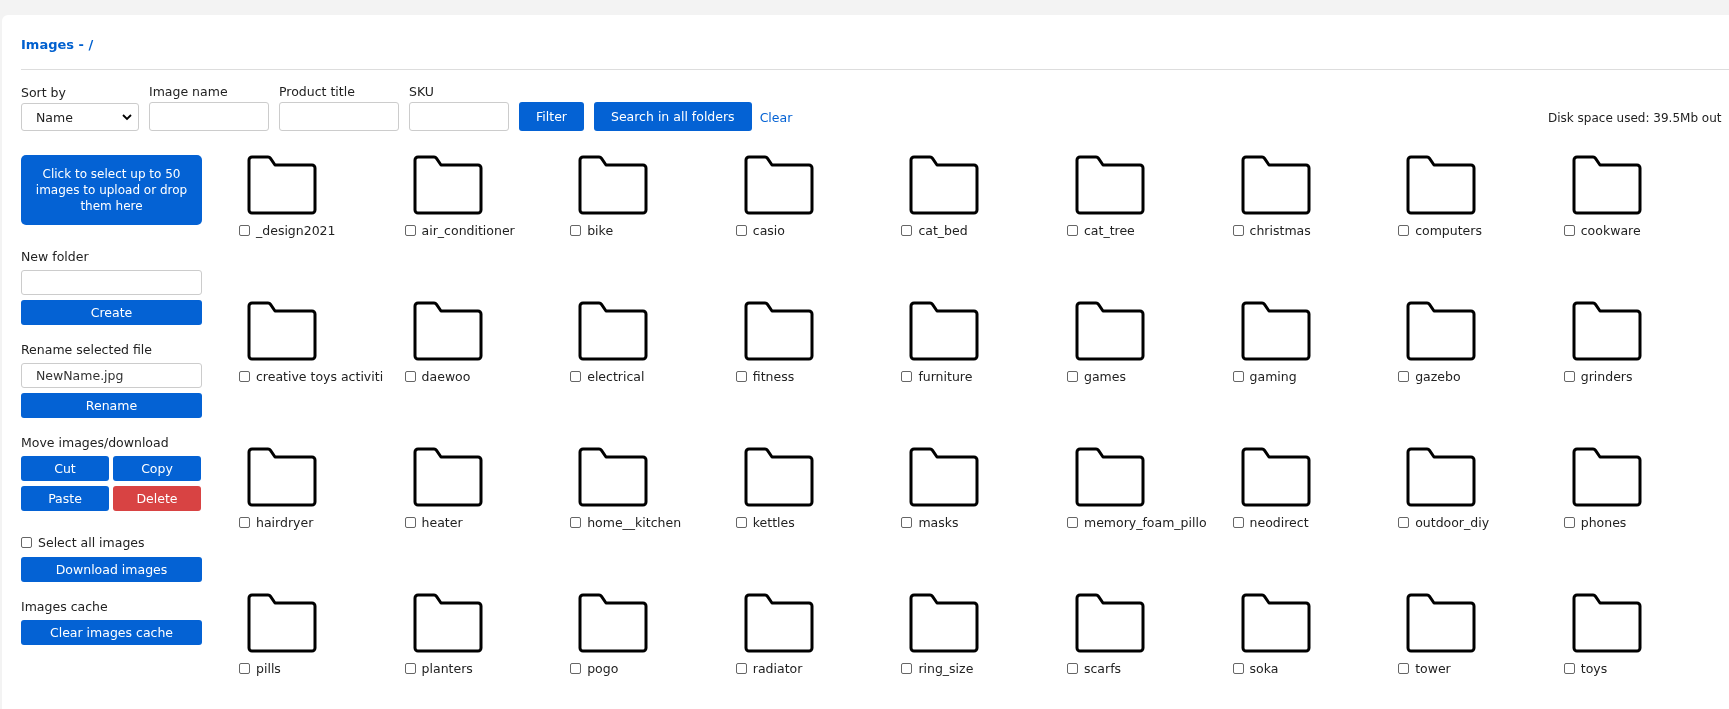 This screenshot has height=709, width=1729. What do you see at coordinates (776, 117) in the screenshot?
I see `clear-link: Clear` at bounding box center [776, 117].